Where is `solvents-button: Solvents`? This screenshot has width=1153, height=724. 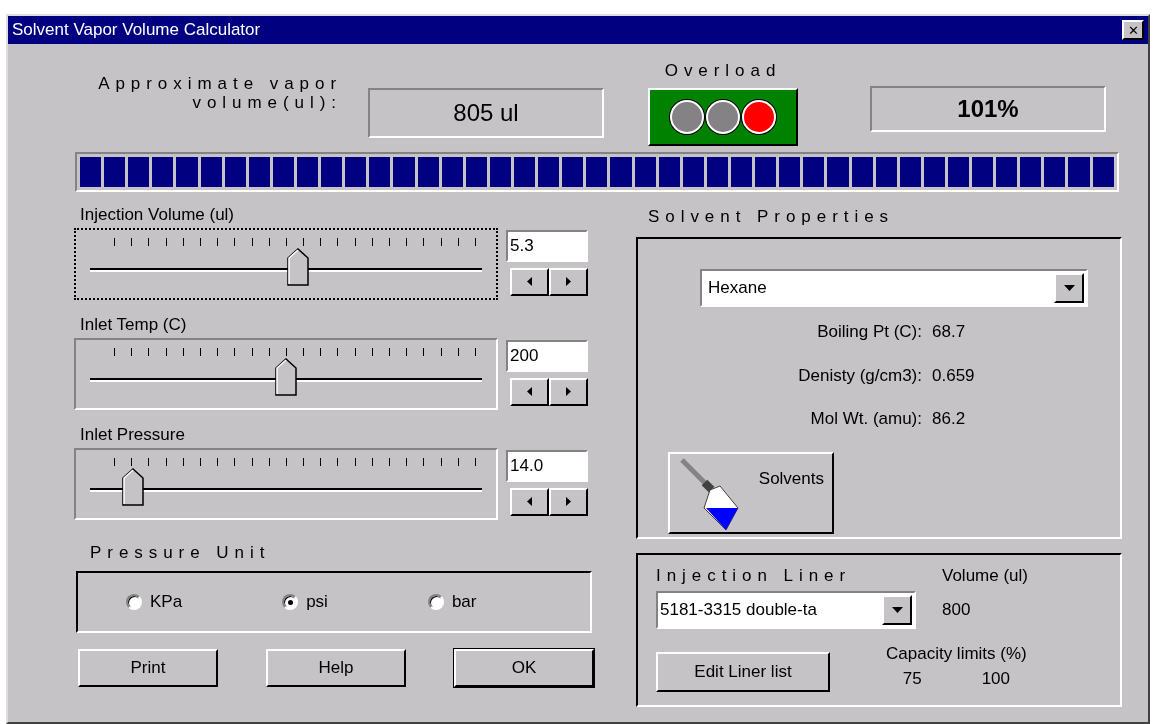
solvents-button: Solvents is located at coordinates (751, 492).